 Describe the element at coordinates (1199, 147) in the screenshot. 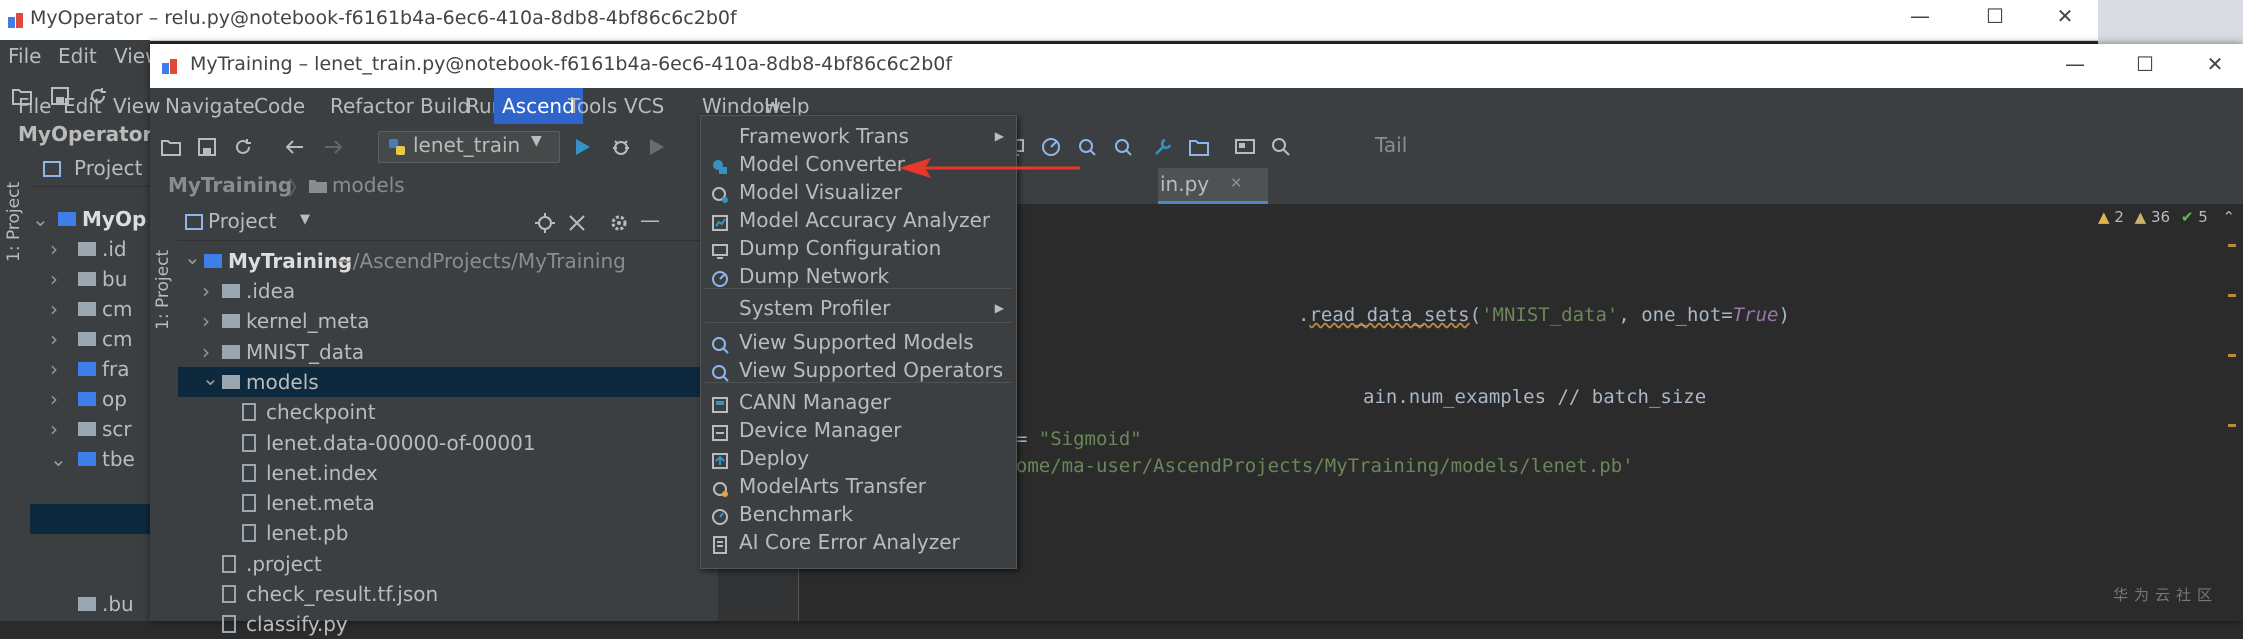

I see `folder-settings-icon` at that location.